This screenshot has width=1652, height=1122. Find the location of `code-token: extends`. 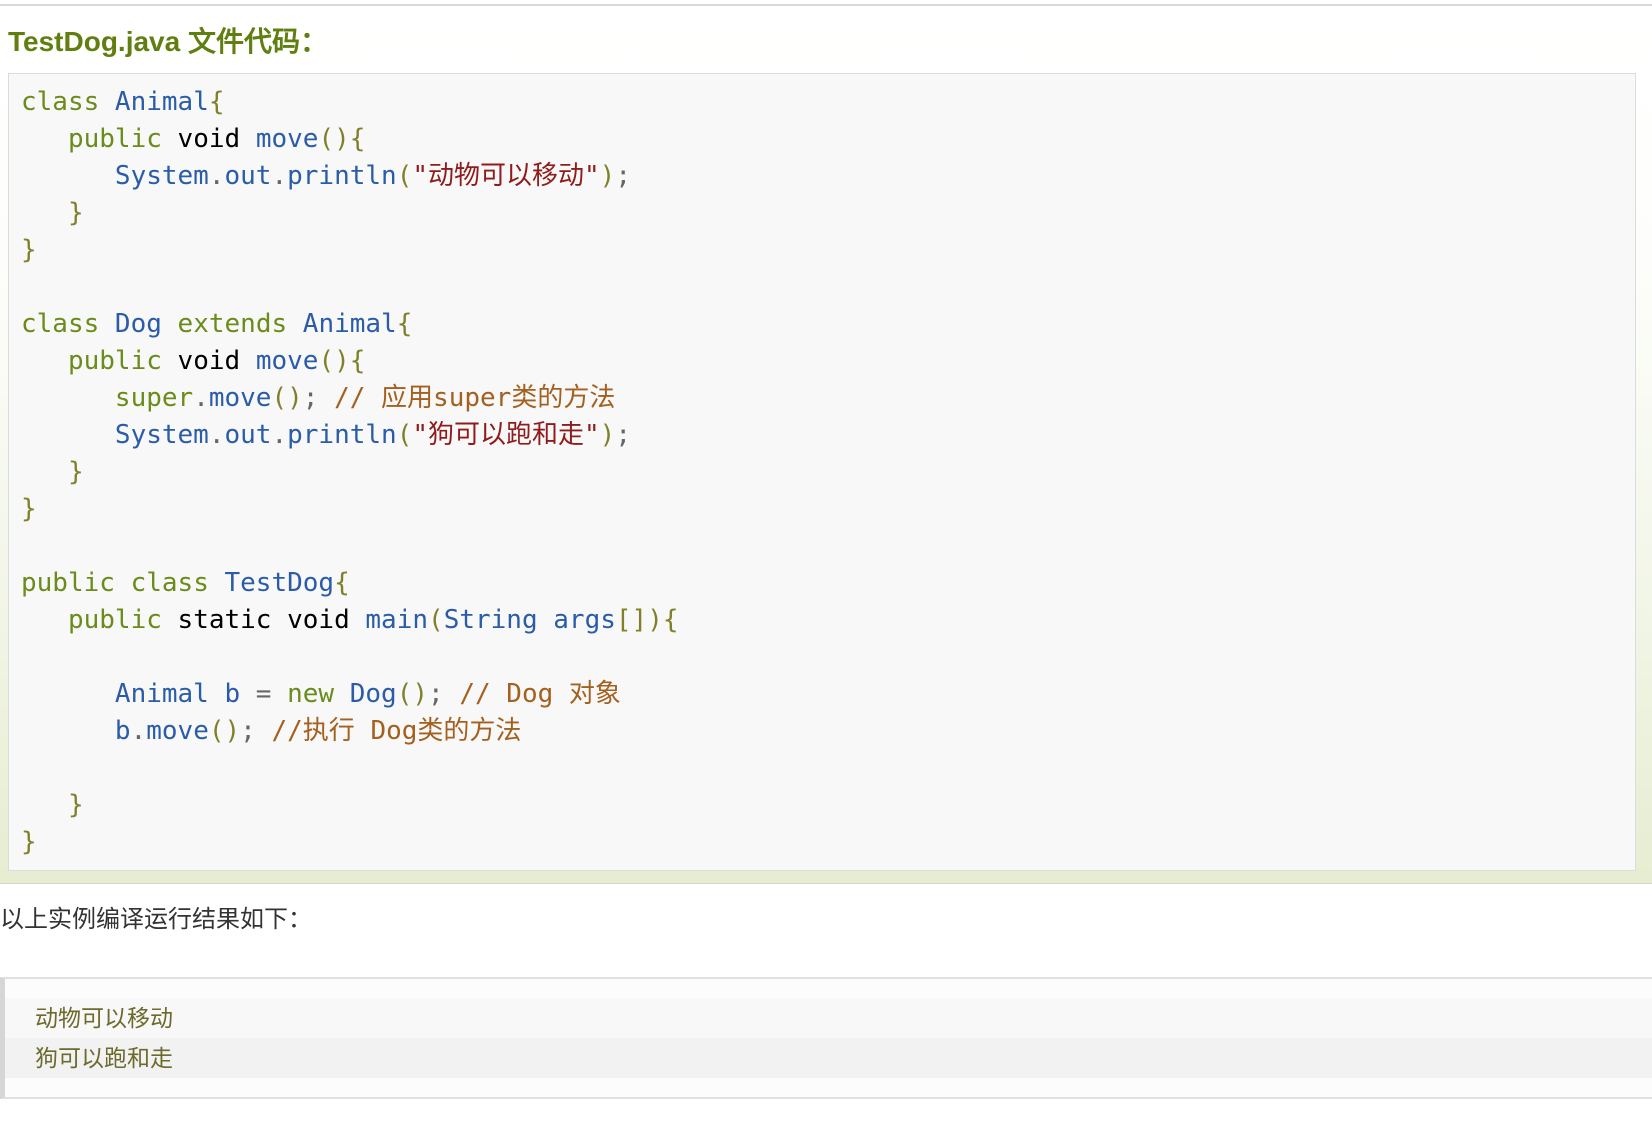

code-token: extends is located at coordinates (224, 324).